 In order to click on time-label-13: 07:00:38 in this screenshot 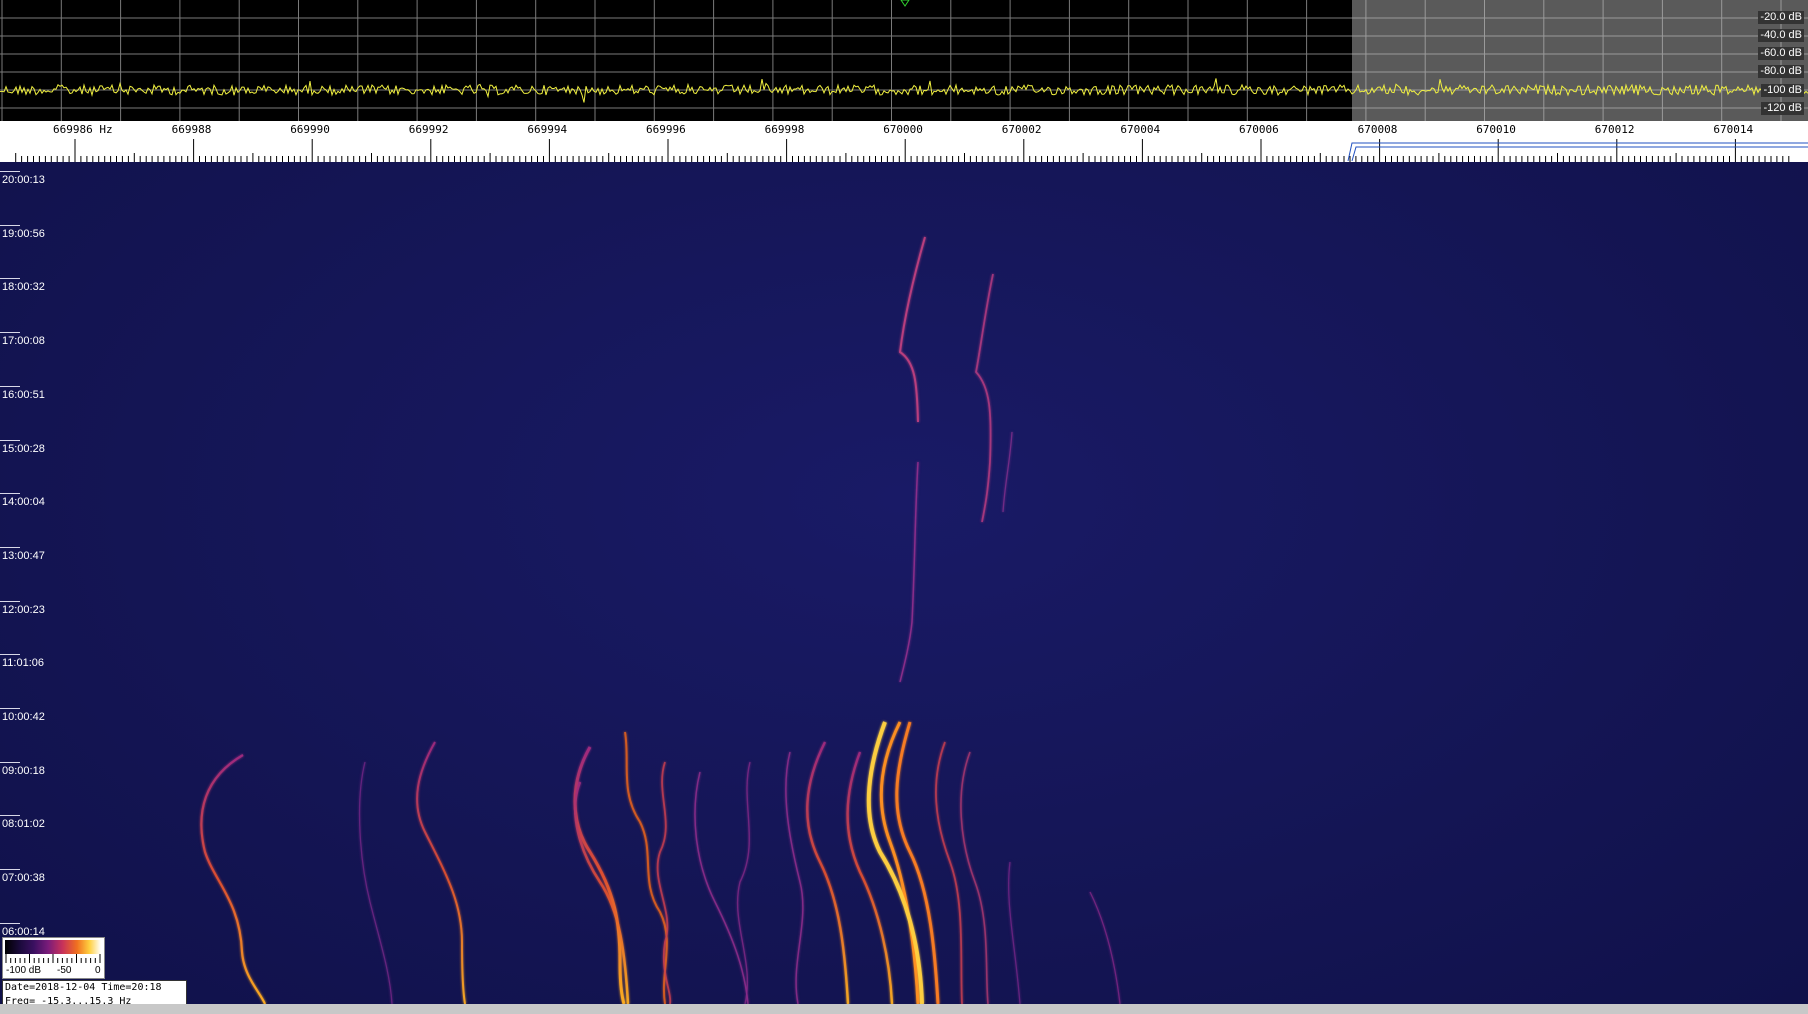, I will do `click(23, 878)`.